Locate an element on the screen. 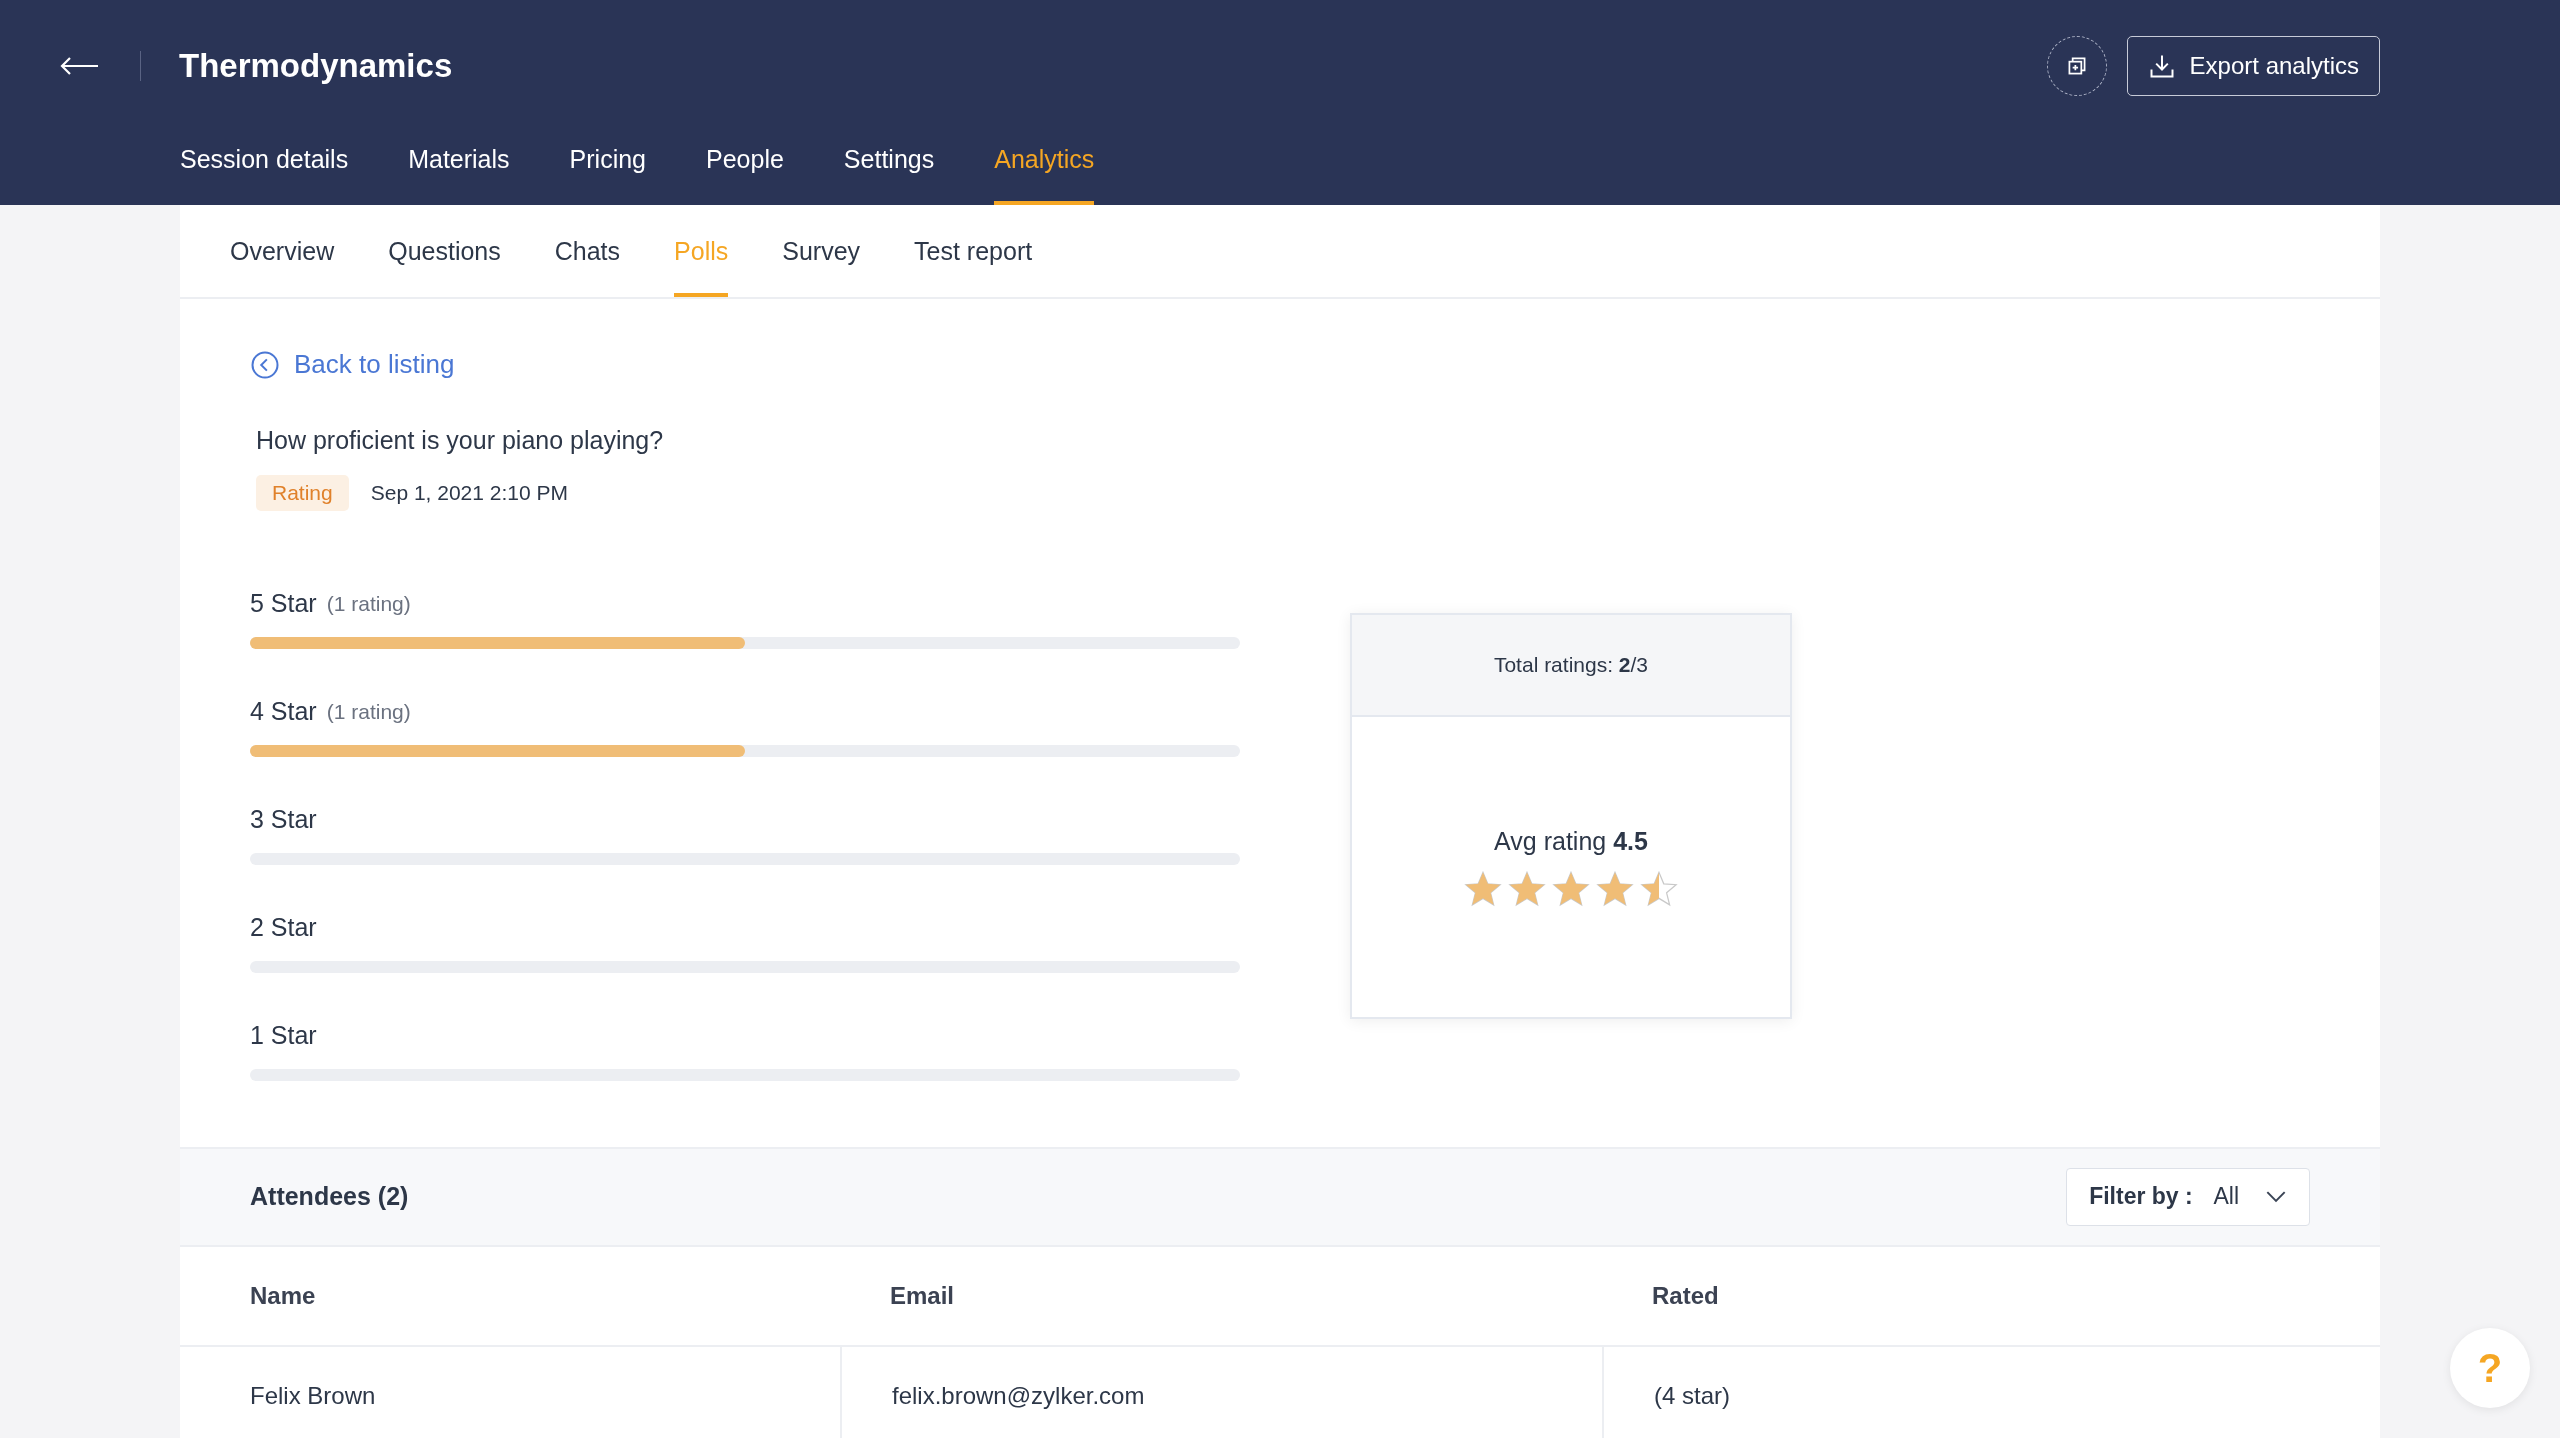 This screenshot has width=2560, height=1438. table-cell: felix.brown@zylker.com is located at coordinates (1221, 1392).